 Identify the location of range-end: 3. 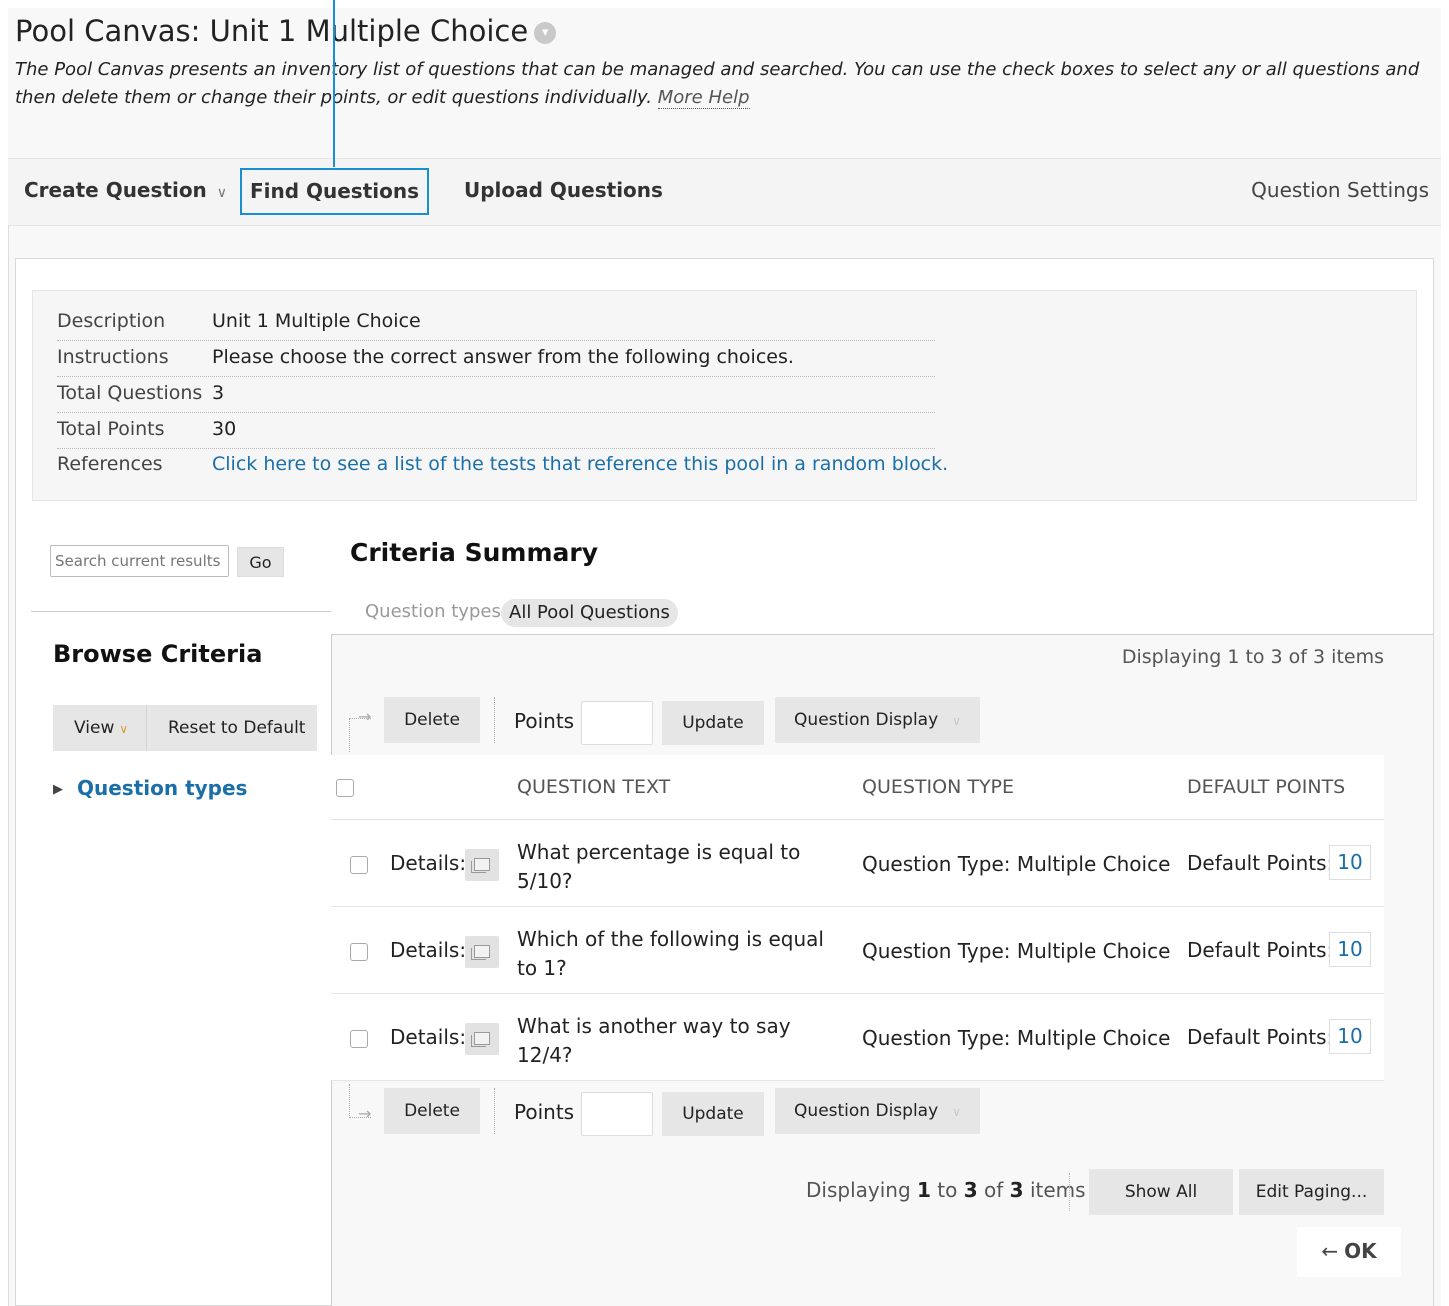
(970, 1190).